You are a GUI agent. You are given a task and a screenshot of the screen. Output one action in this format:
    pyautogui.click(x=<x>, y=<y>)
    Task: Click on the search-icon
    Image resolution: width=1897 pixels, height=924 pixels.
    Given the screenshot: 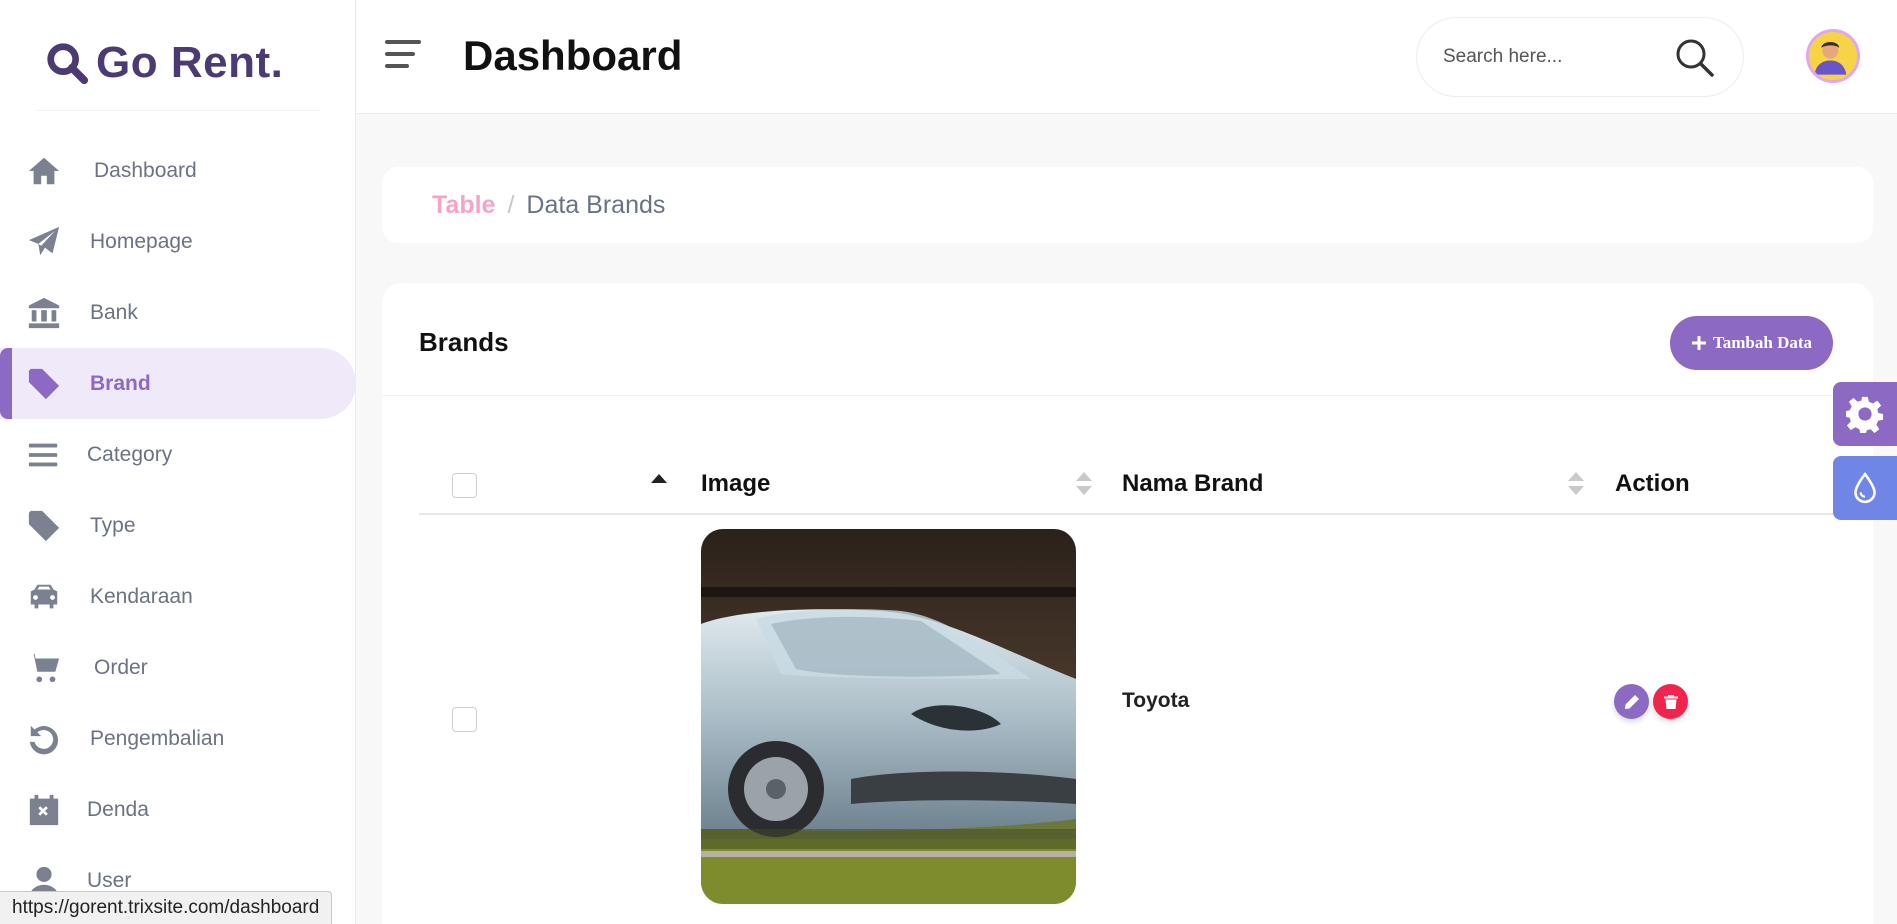 What is the action you would take?
    pyautogui.click(x=1695, y=58)
    